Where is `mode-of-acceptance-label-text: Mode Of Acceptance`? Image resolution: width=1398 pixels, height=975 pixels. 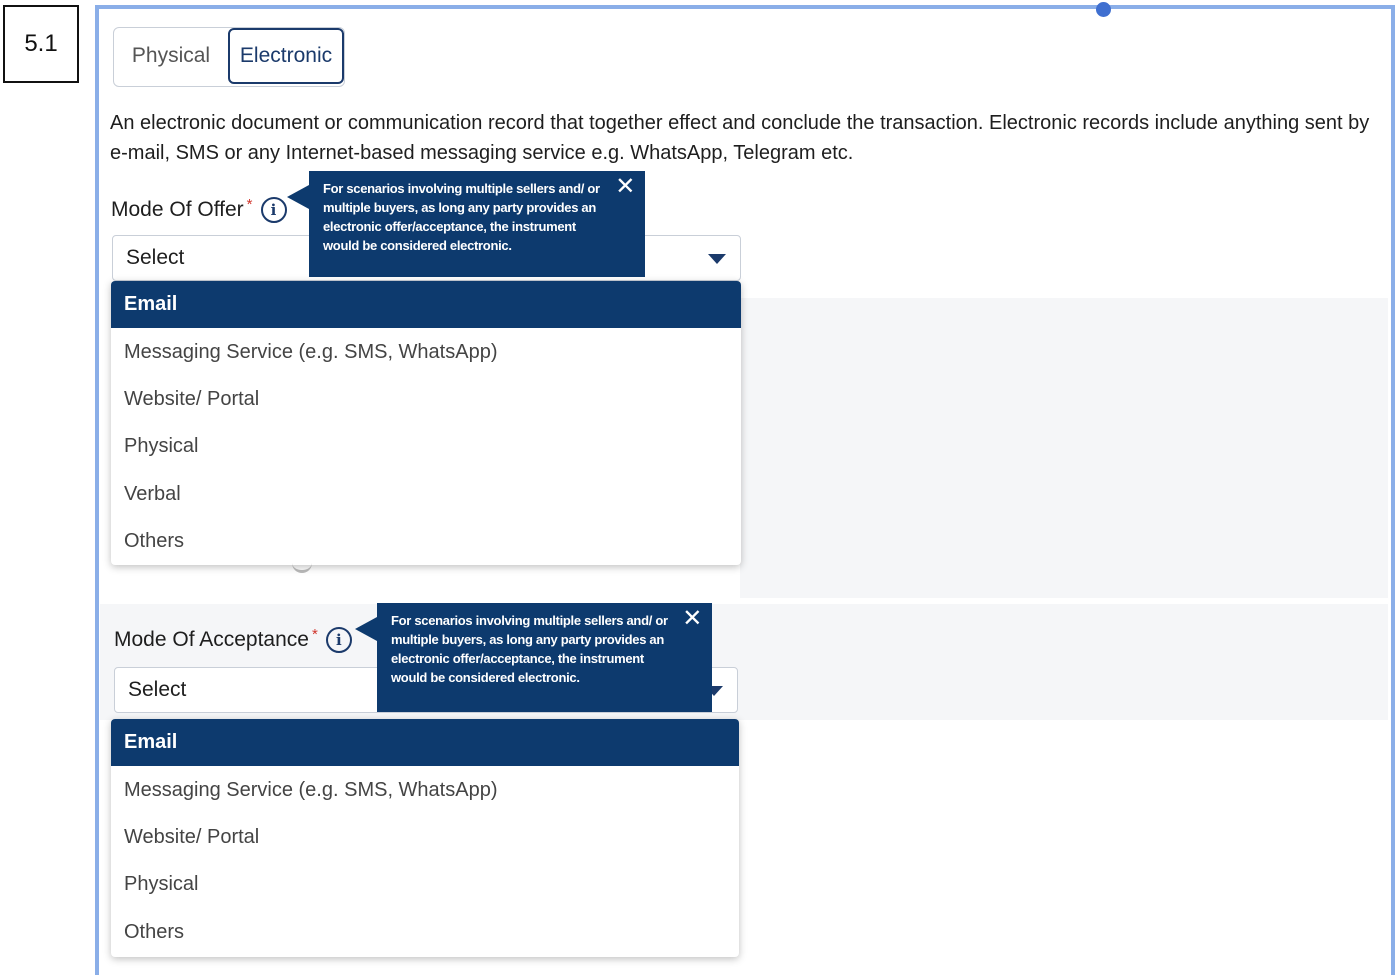 mode-of-acceptance-label-text: Mode Of Acceptance is located at coordinates (211, 639).